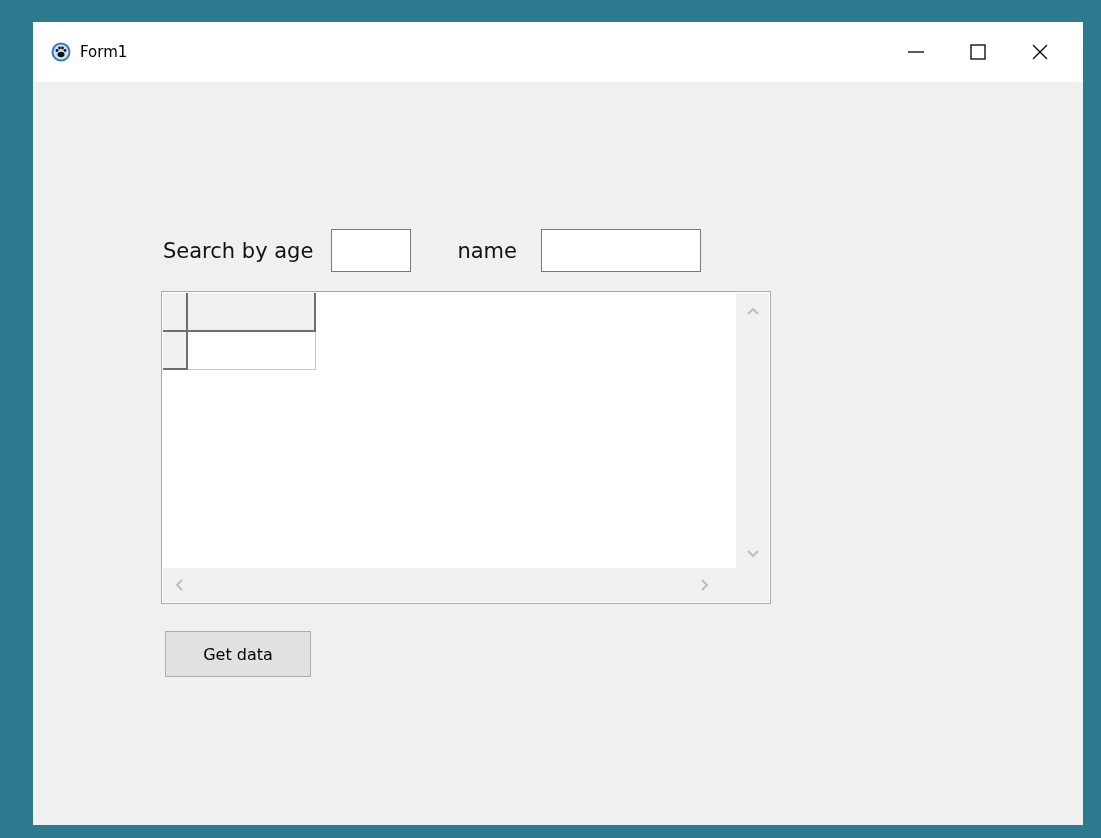 The image size is (1101, 838). Describe the element at coordinates (752, 554) in the screenshot. I see `scroll-down-icon` at that location.